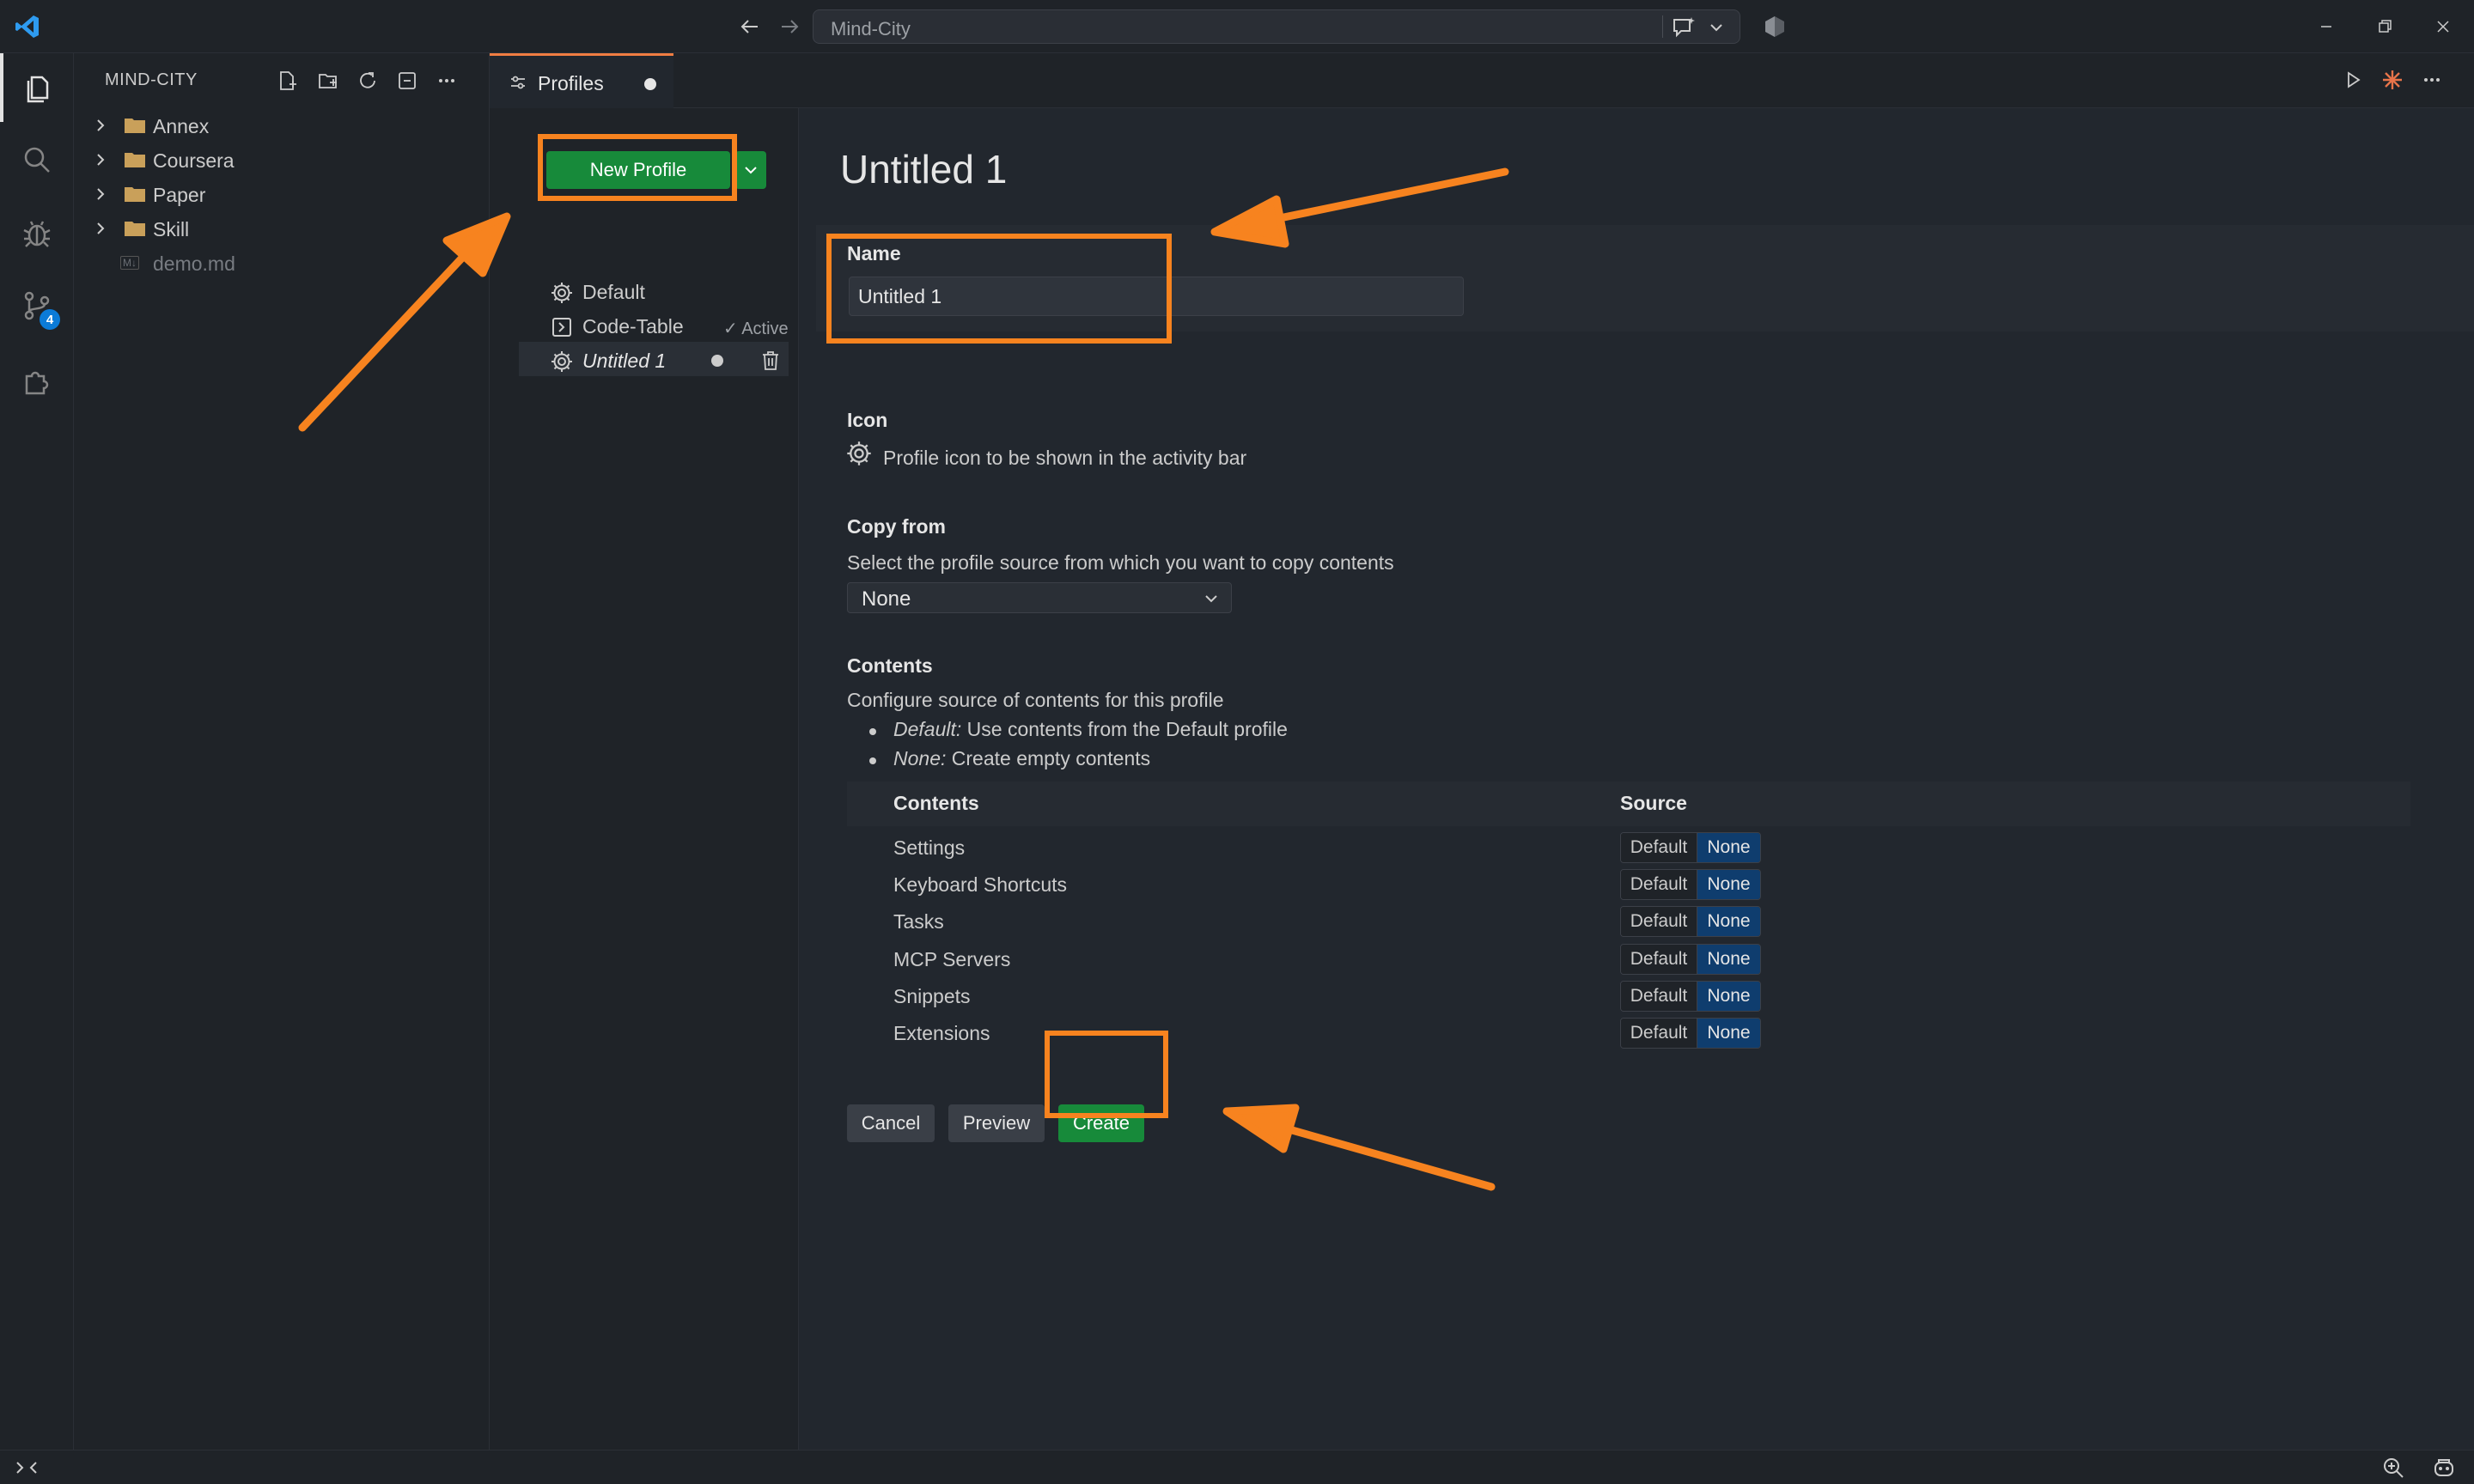 Image resolution: width=2474 pixels, height=1484 pixels. Describe the element at coordinates (924, 169) in the screenshot. I see `profile-title: Untitled 1` at that location.